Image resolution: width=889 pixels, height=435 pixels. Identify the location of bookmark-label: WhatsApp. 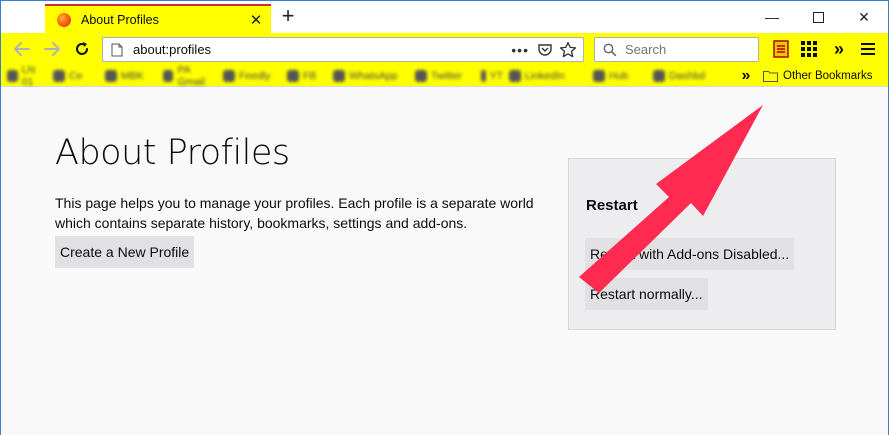
(373, 76).